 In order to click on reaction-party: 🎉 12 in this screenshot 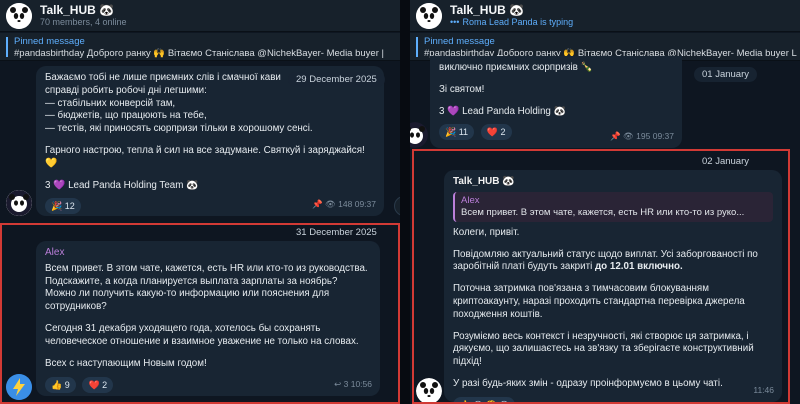, I will do `click(63, 206)`.